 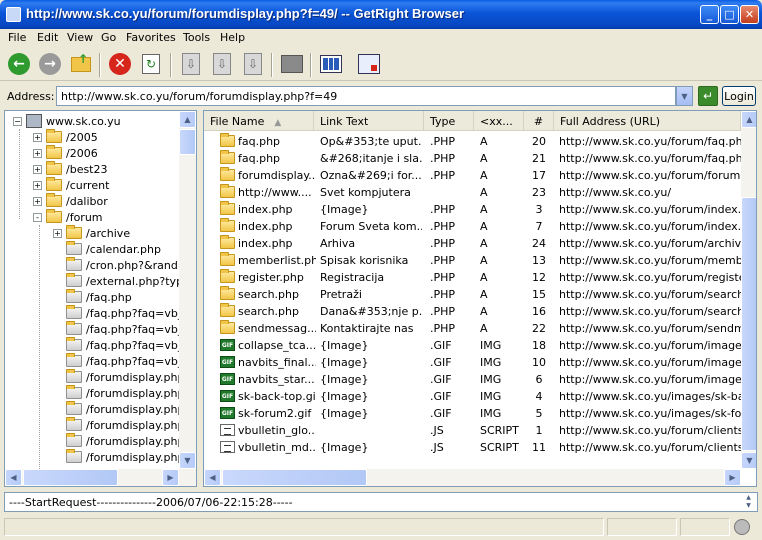 I want to click on address-dropdown-button: ▼, so click(x=684, y=96).